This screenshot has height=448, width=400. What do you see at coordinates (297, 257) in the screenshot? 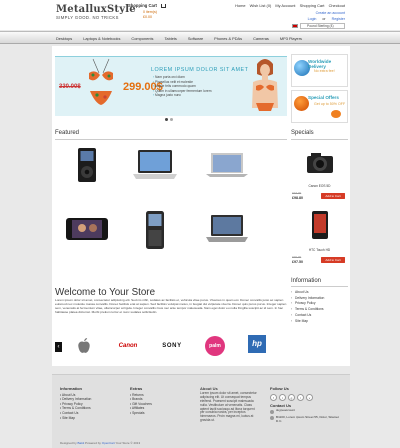
I see `special-old-price: £99.00` at bounding box center [297, 257].